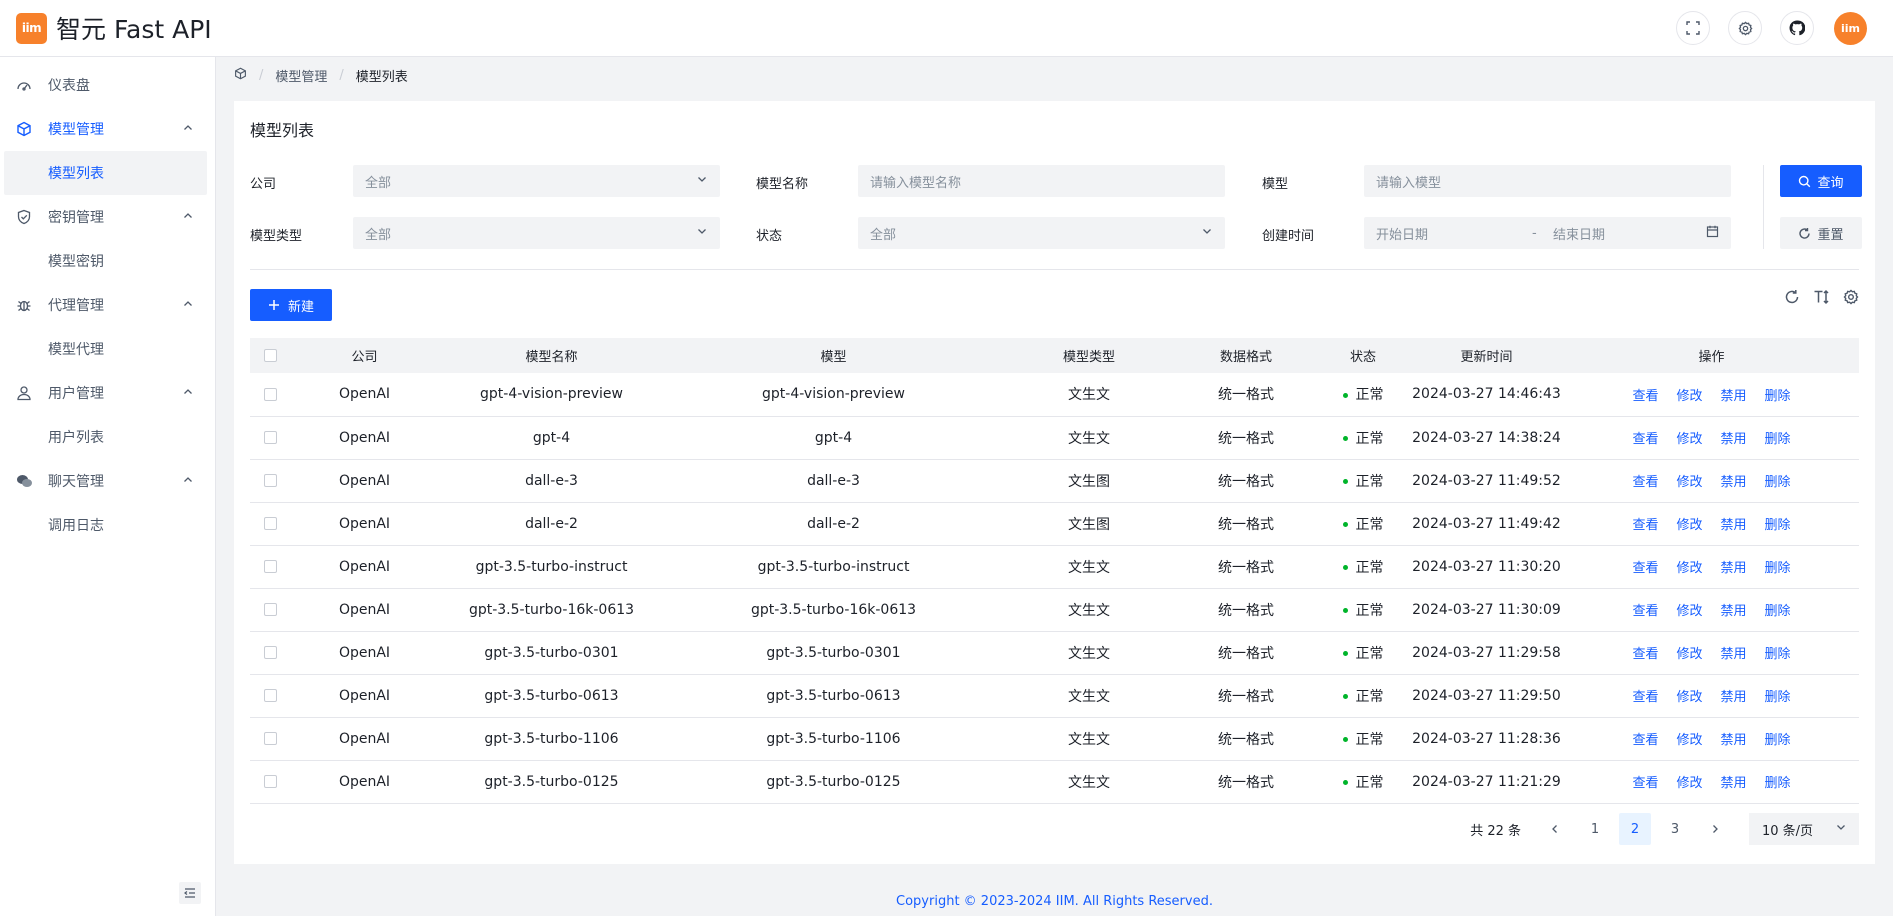 This screenshot has height=916, width=1893. Describe the element at coordinates (105, 525) in the screenshot. I see `sidebar-subitem-call-log: 调用日志` at that location.